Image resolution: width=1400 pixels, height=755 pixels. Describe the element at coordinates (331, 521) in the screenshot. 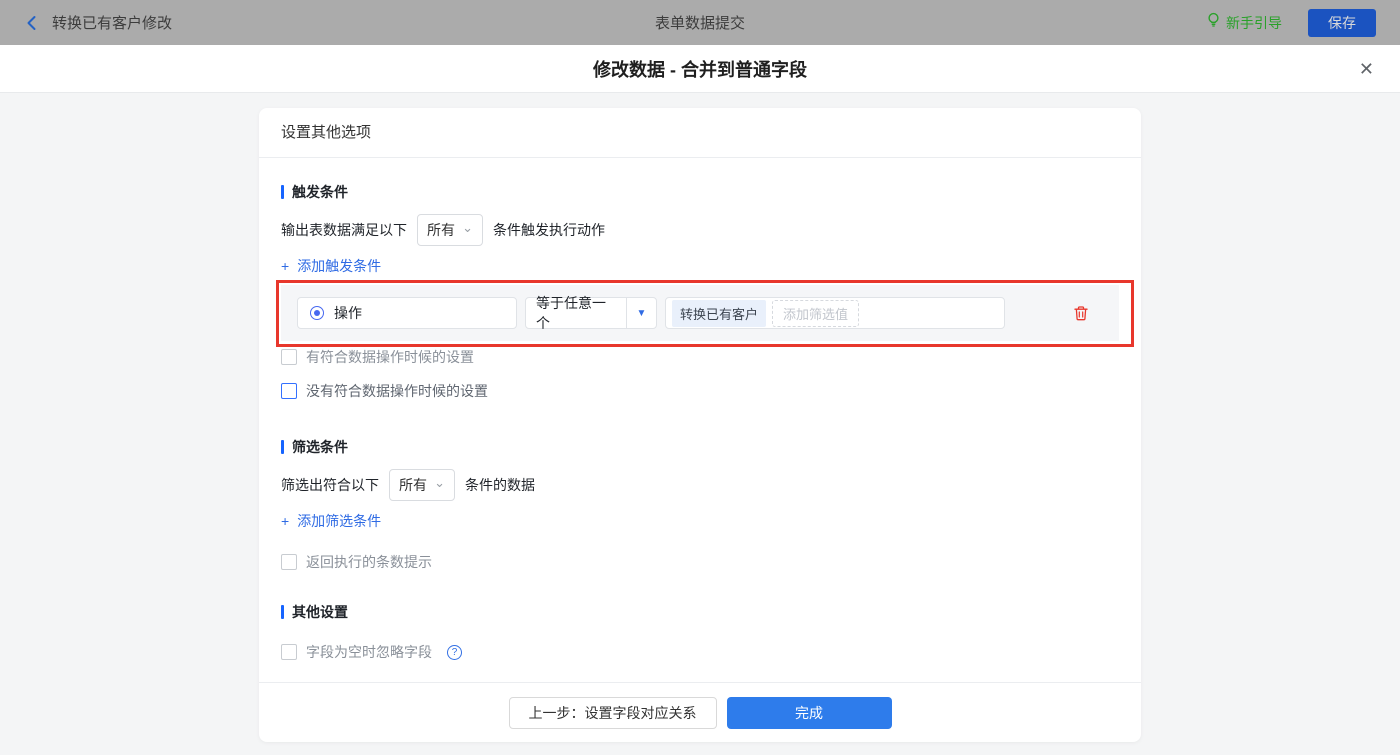

I see `add-filter-condition-link: + 添加筛选条件` at that location.